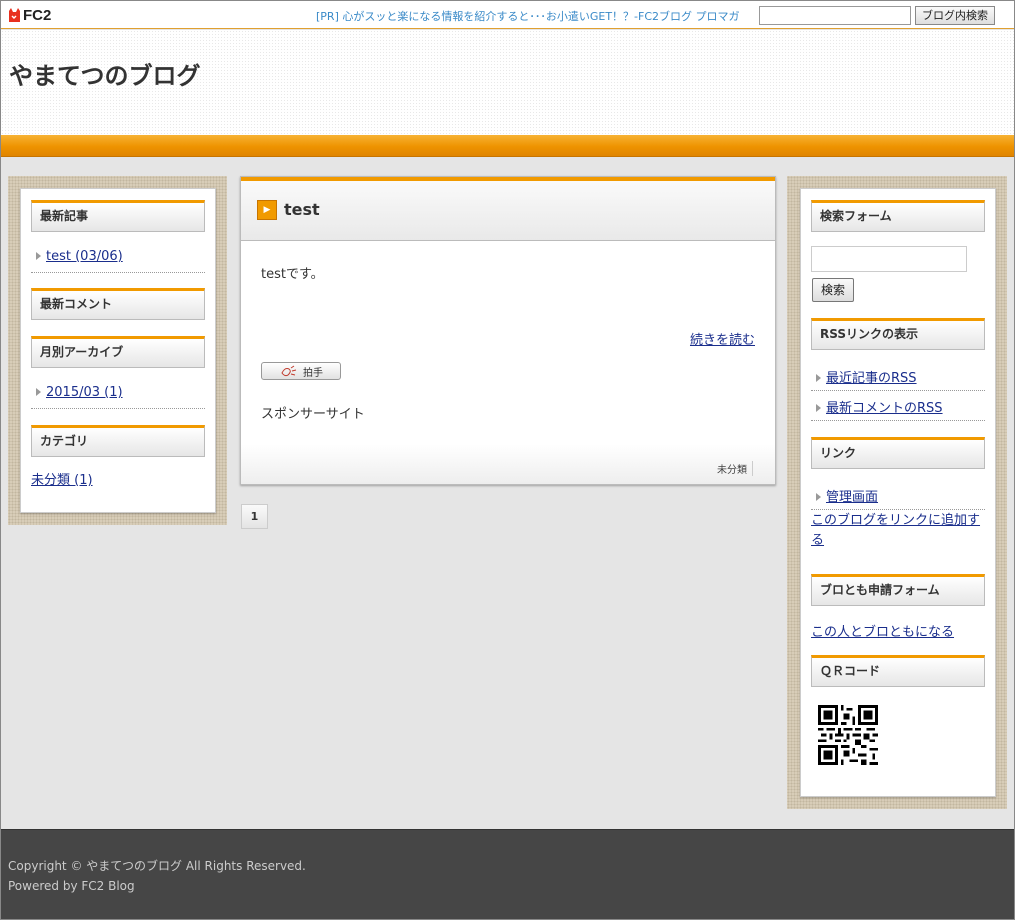 This screenshot has height=920, width=1015. I want to click on header-orange-band, so click(507, 146).